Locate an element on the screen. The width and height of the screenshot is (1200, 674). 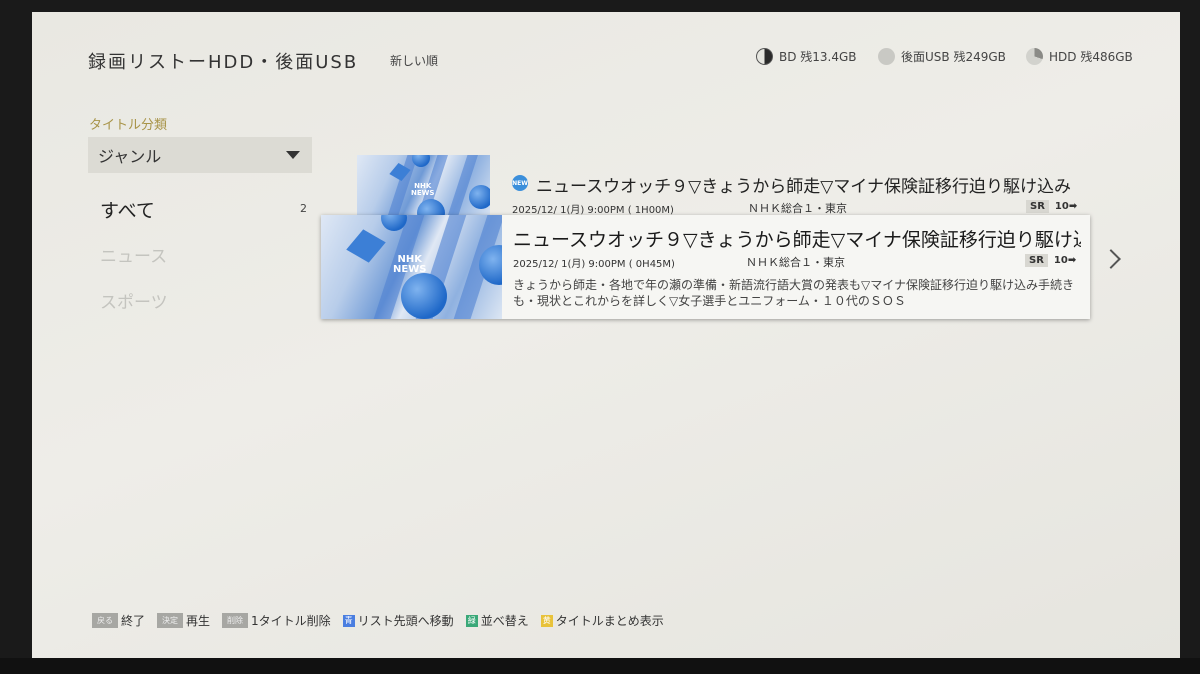
storage-usb: 後面USB 残249GB is located at coordinates (942, 56).